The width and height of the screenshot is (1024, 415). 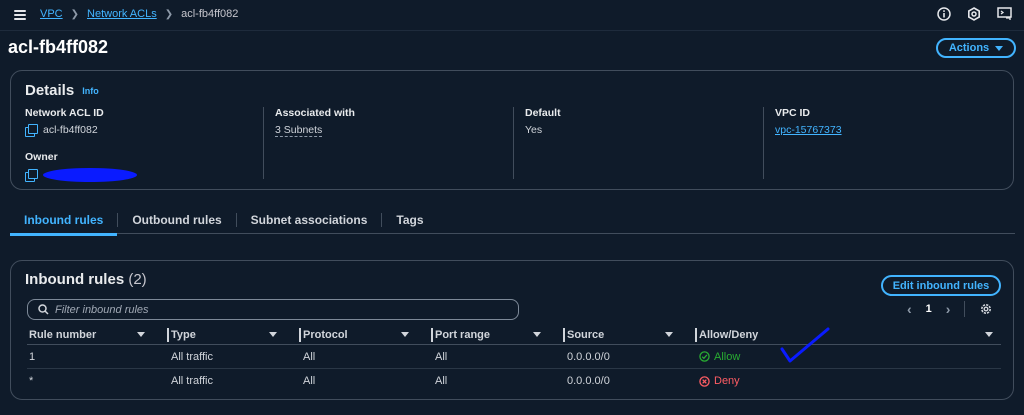 What do you see at coordinates (51, 14) in the screenshot?
I see `breadcrumb-vpc-link: VPC` at bounding box center [51, 14].